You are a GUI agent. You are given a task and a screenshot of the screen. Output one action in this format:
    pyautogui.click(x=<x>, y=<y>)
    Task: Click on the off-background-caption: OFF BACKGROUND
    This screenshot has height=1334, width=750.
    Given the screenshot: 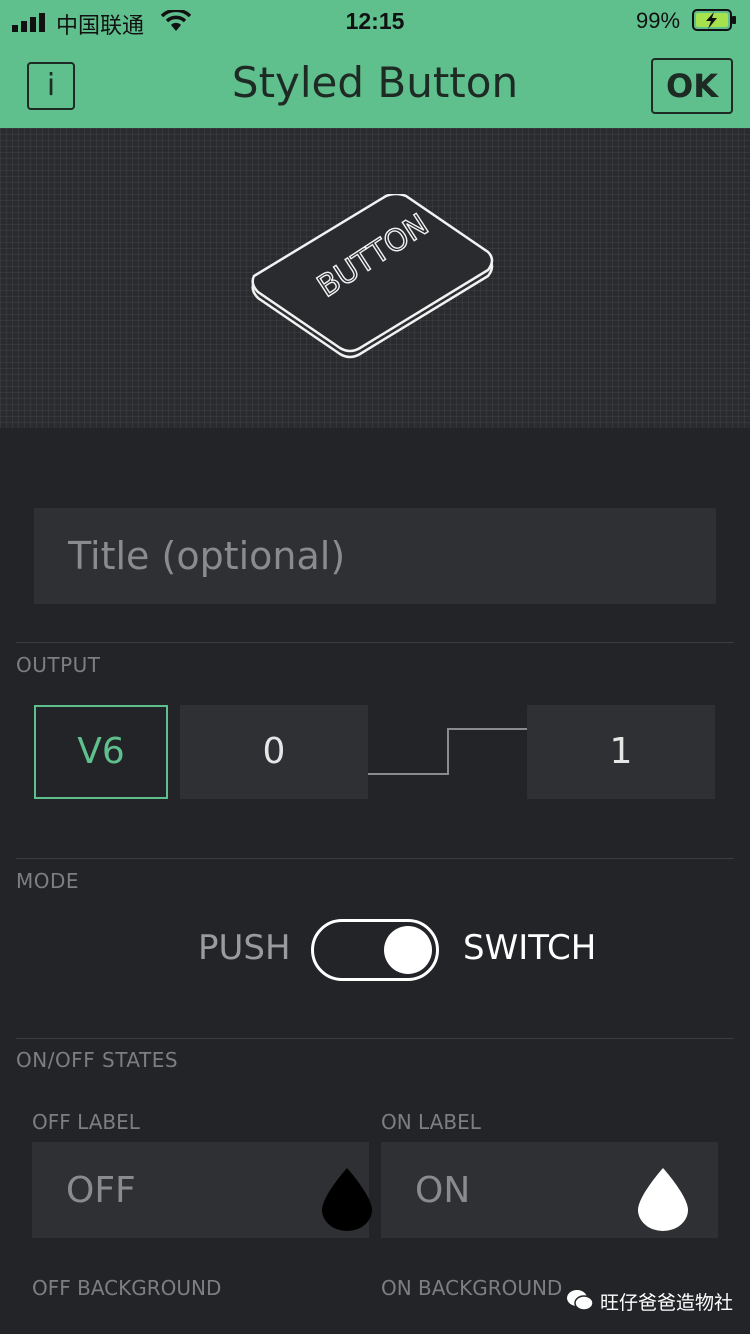 What is the action you would take?
    pyautogui.click(x=127, y=1288)
    